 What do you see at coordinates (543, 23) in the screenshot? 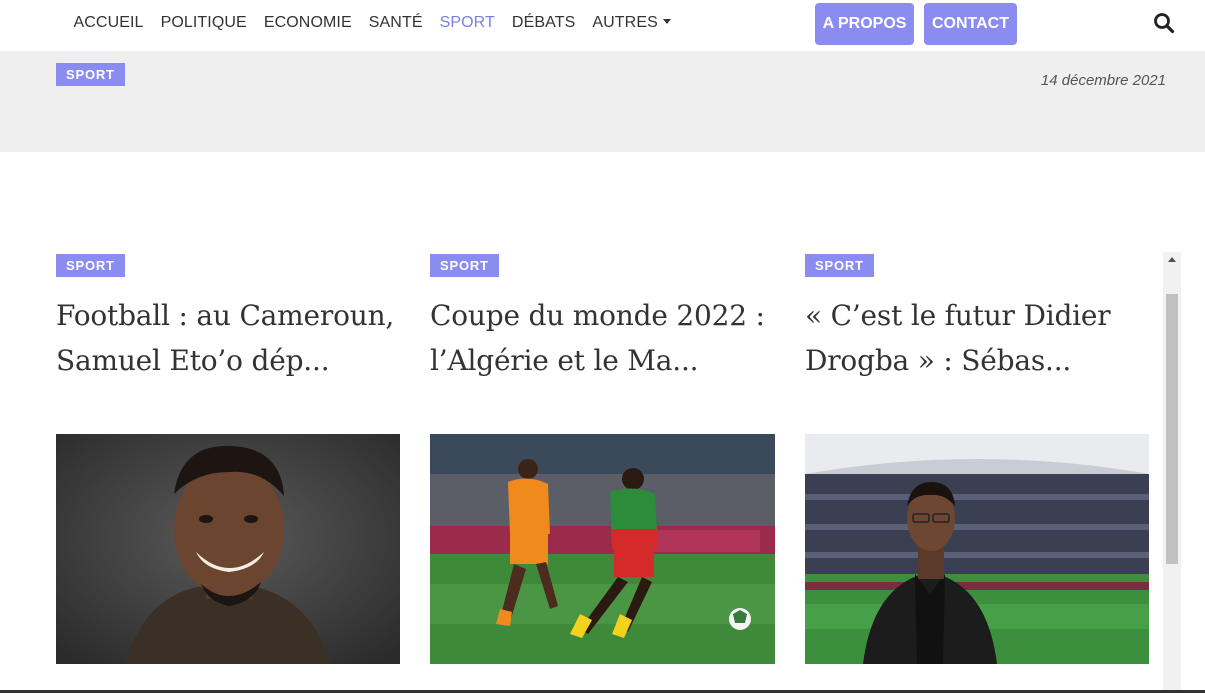
I see `nav-link-debats: DÉBATS` at bounding box center [543, 23].